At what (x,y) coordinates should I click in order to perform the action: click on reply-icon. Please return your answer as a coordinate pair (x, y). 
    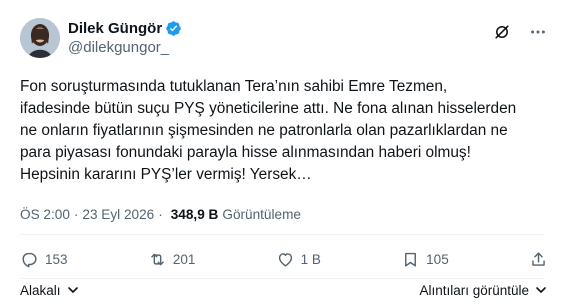
    Looking at the image, I should click on (29, 259).